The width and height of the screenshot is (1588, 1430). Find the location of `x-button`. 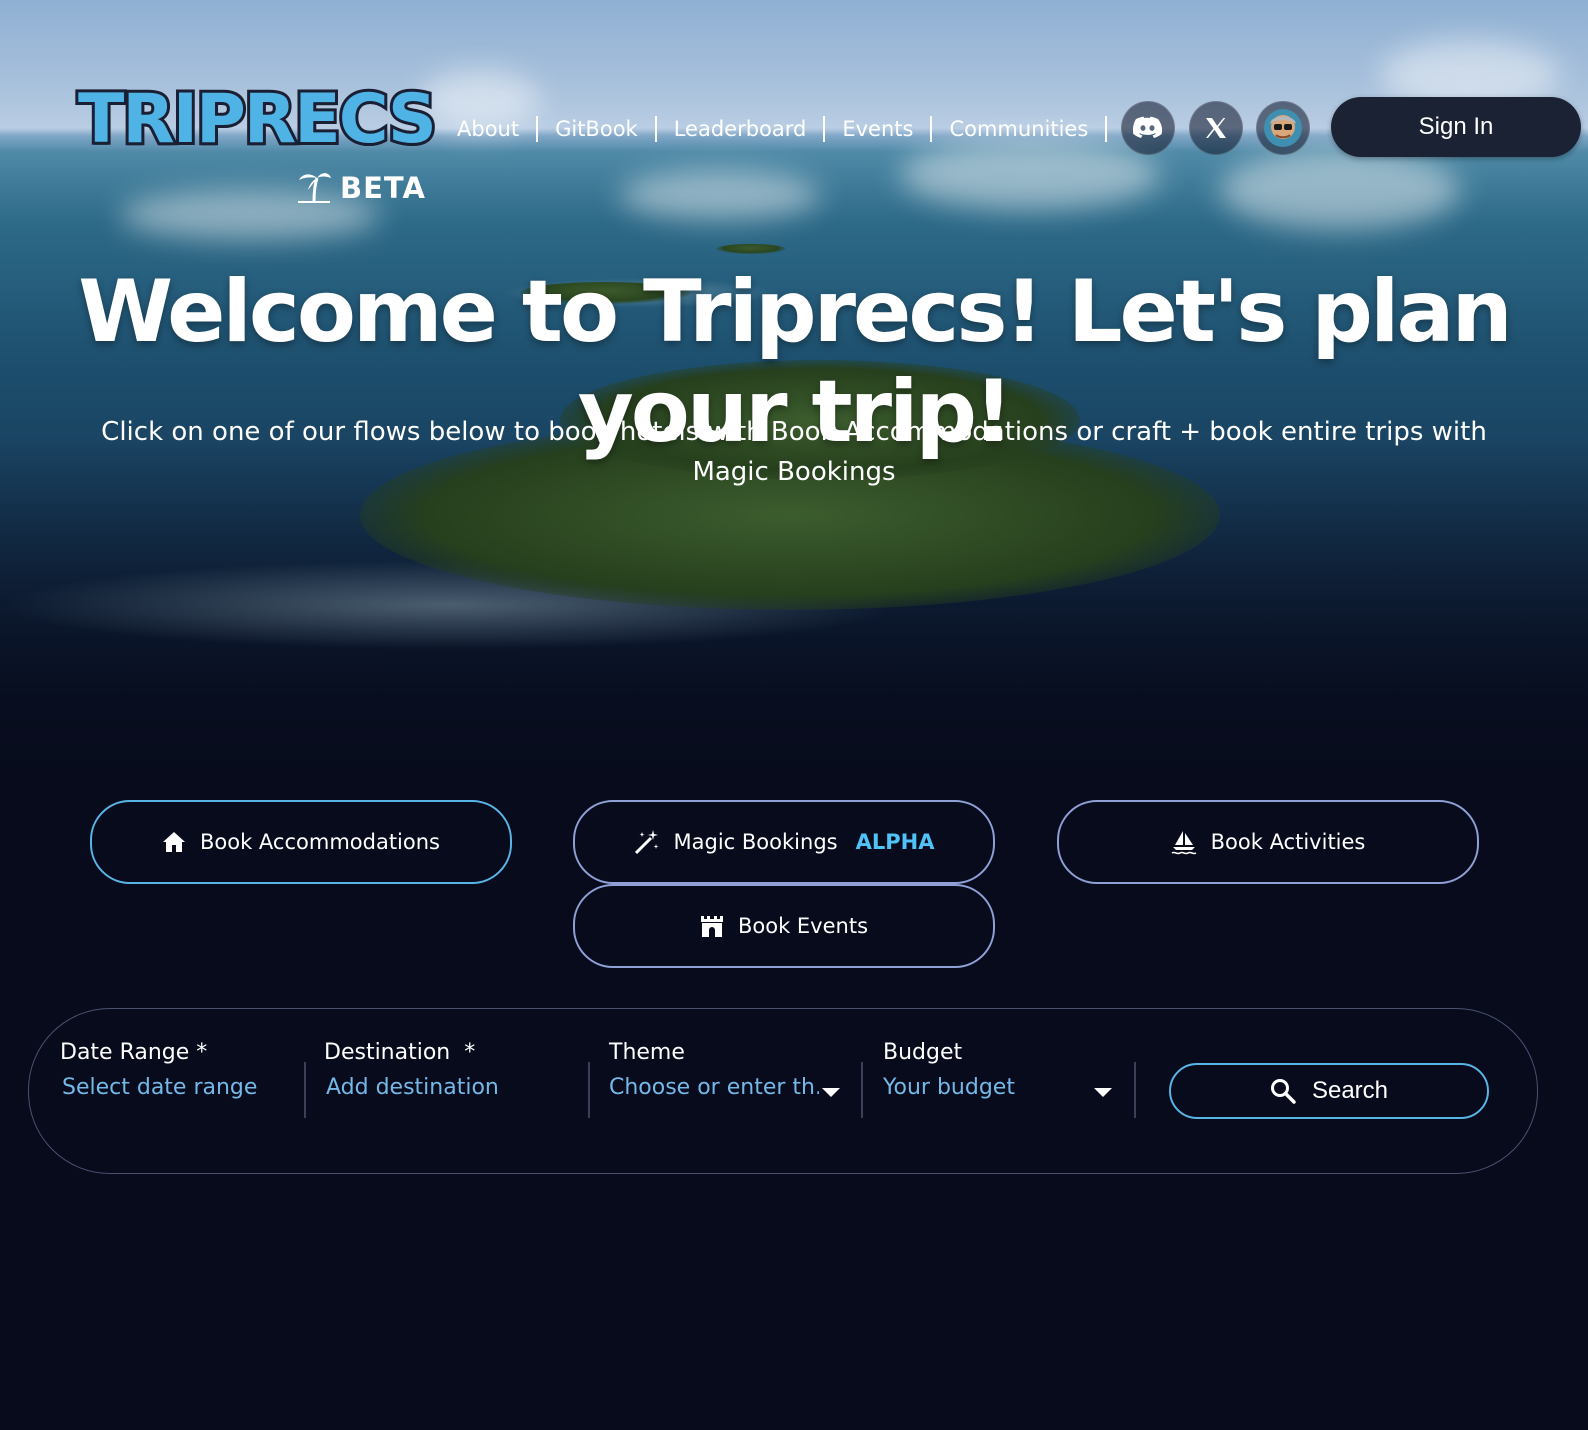

x-button is located at coordinates (1216, 128).